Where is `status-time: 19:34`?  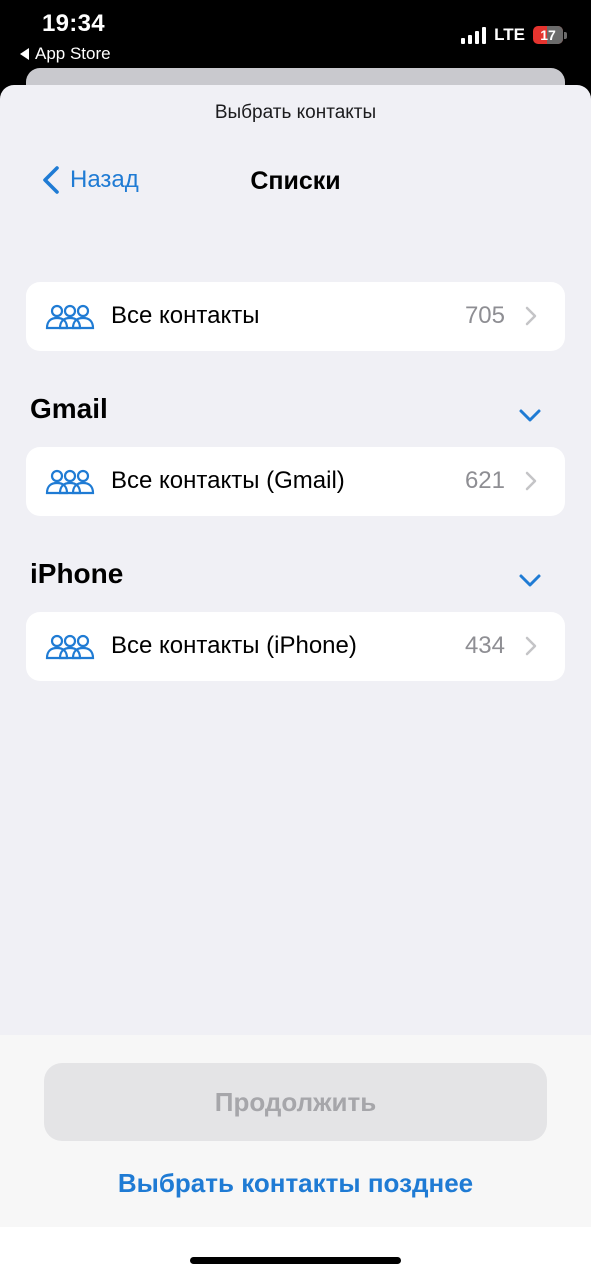 status-time: 19:34 is located at coordinates (73, 23).